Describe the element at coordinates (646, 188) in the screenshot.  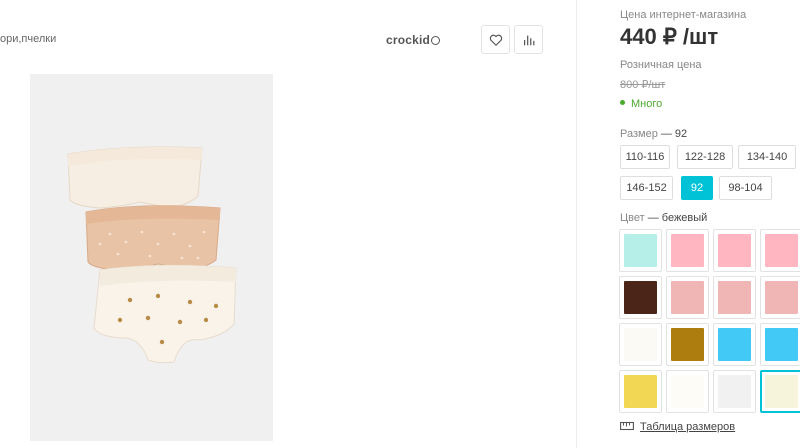
I see `size-option: 146-152` at that location.